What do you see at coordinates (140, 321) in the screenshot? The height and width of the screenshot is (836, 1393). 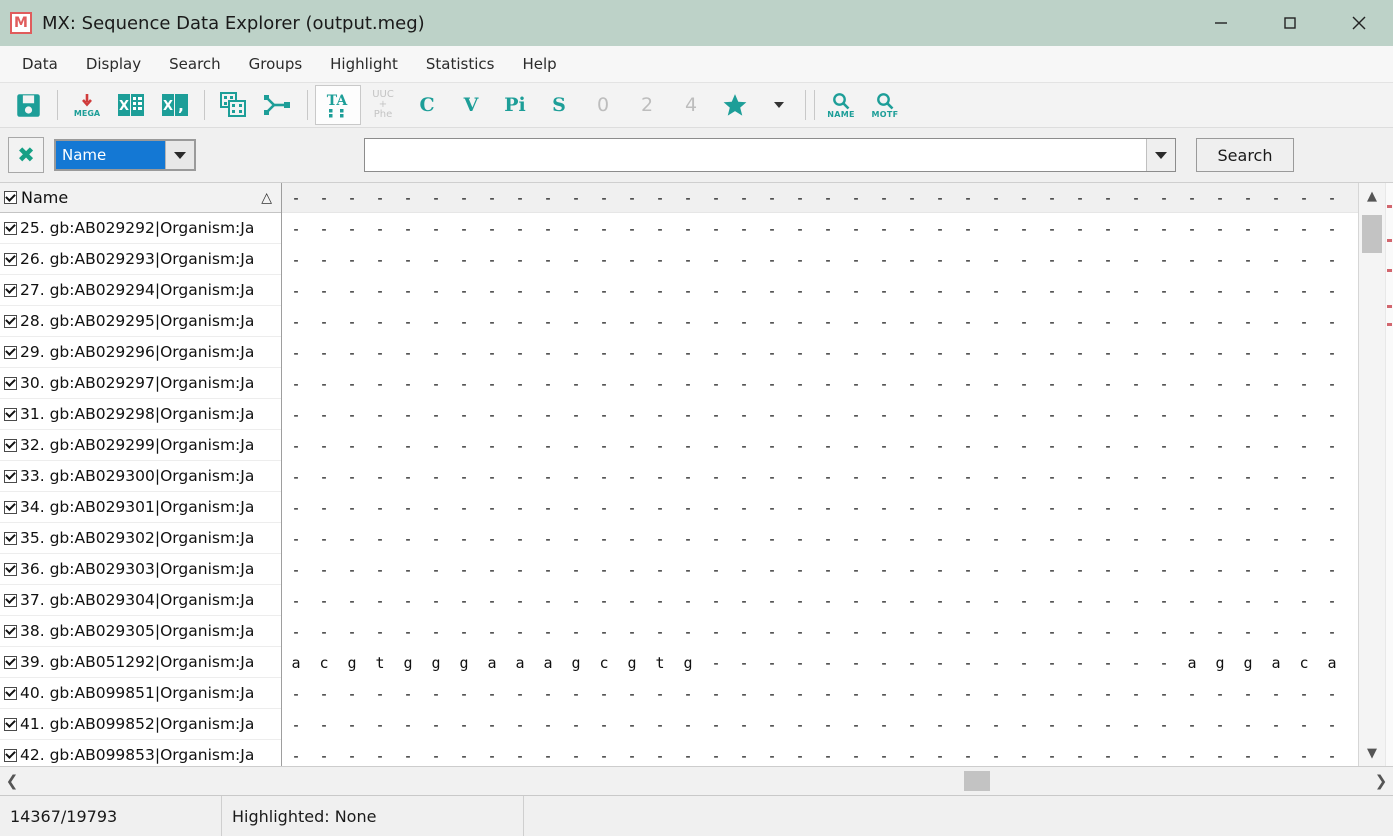 I see `table-row: 28. gb:AB029295|Organism:Ja` at bounding box center [140, 321].